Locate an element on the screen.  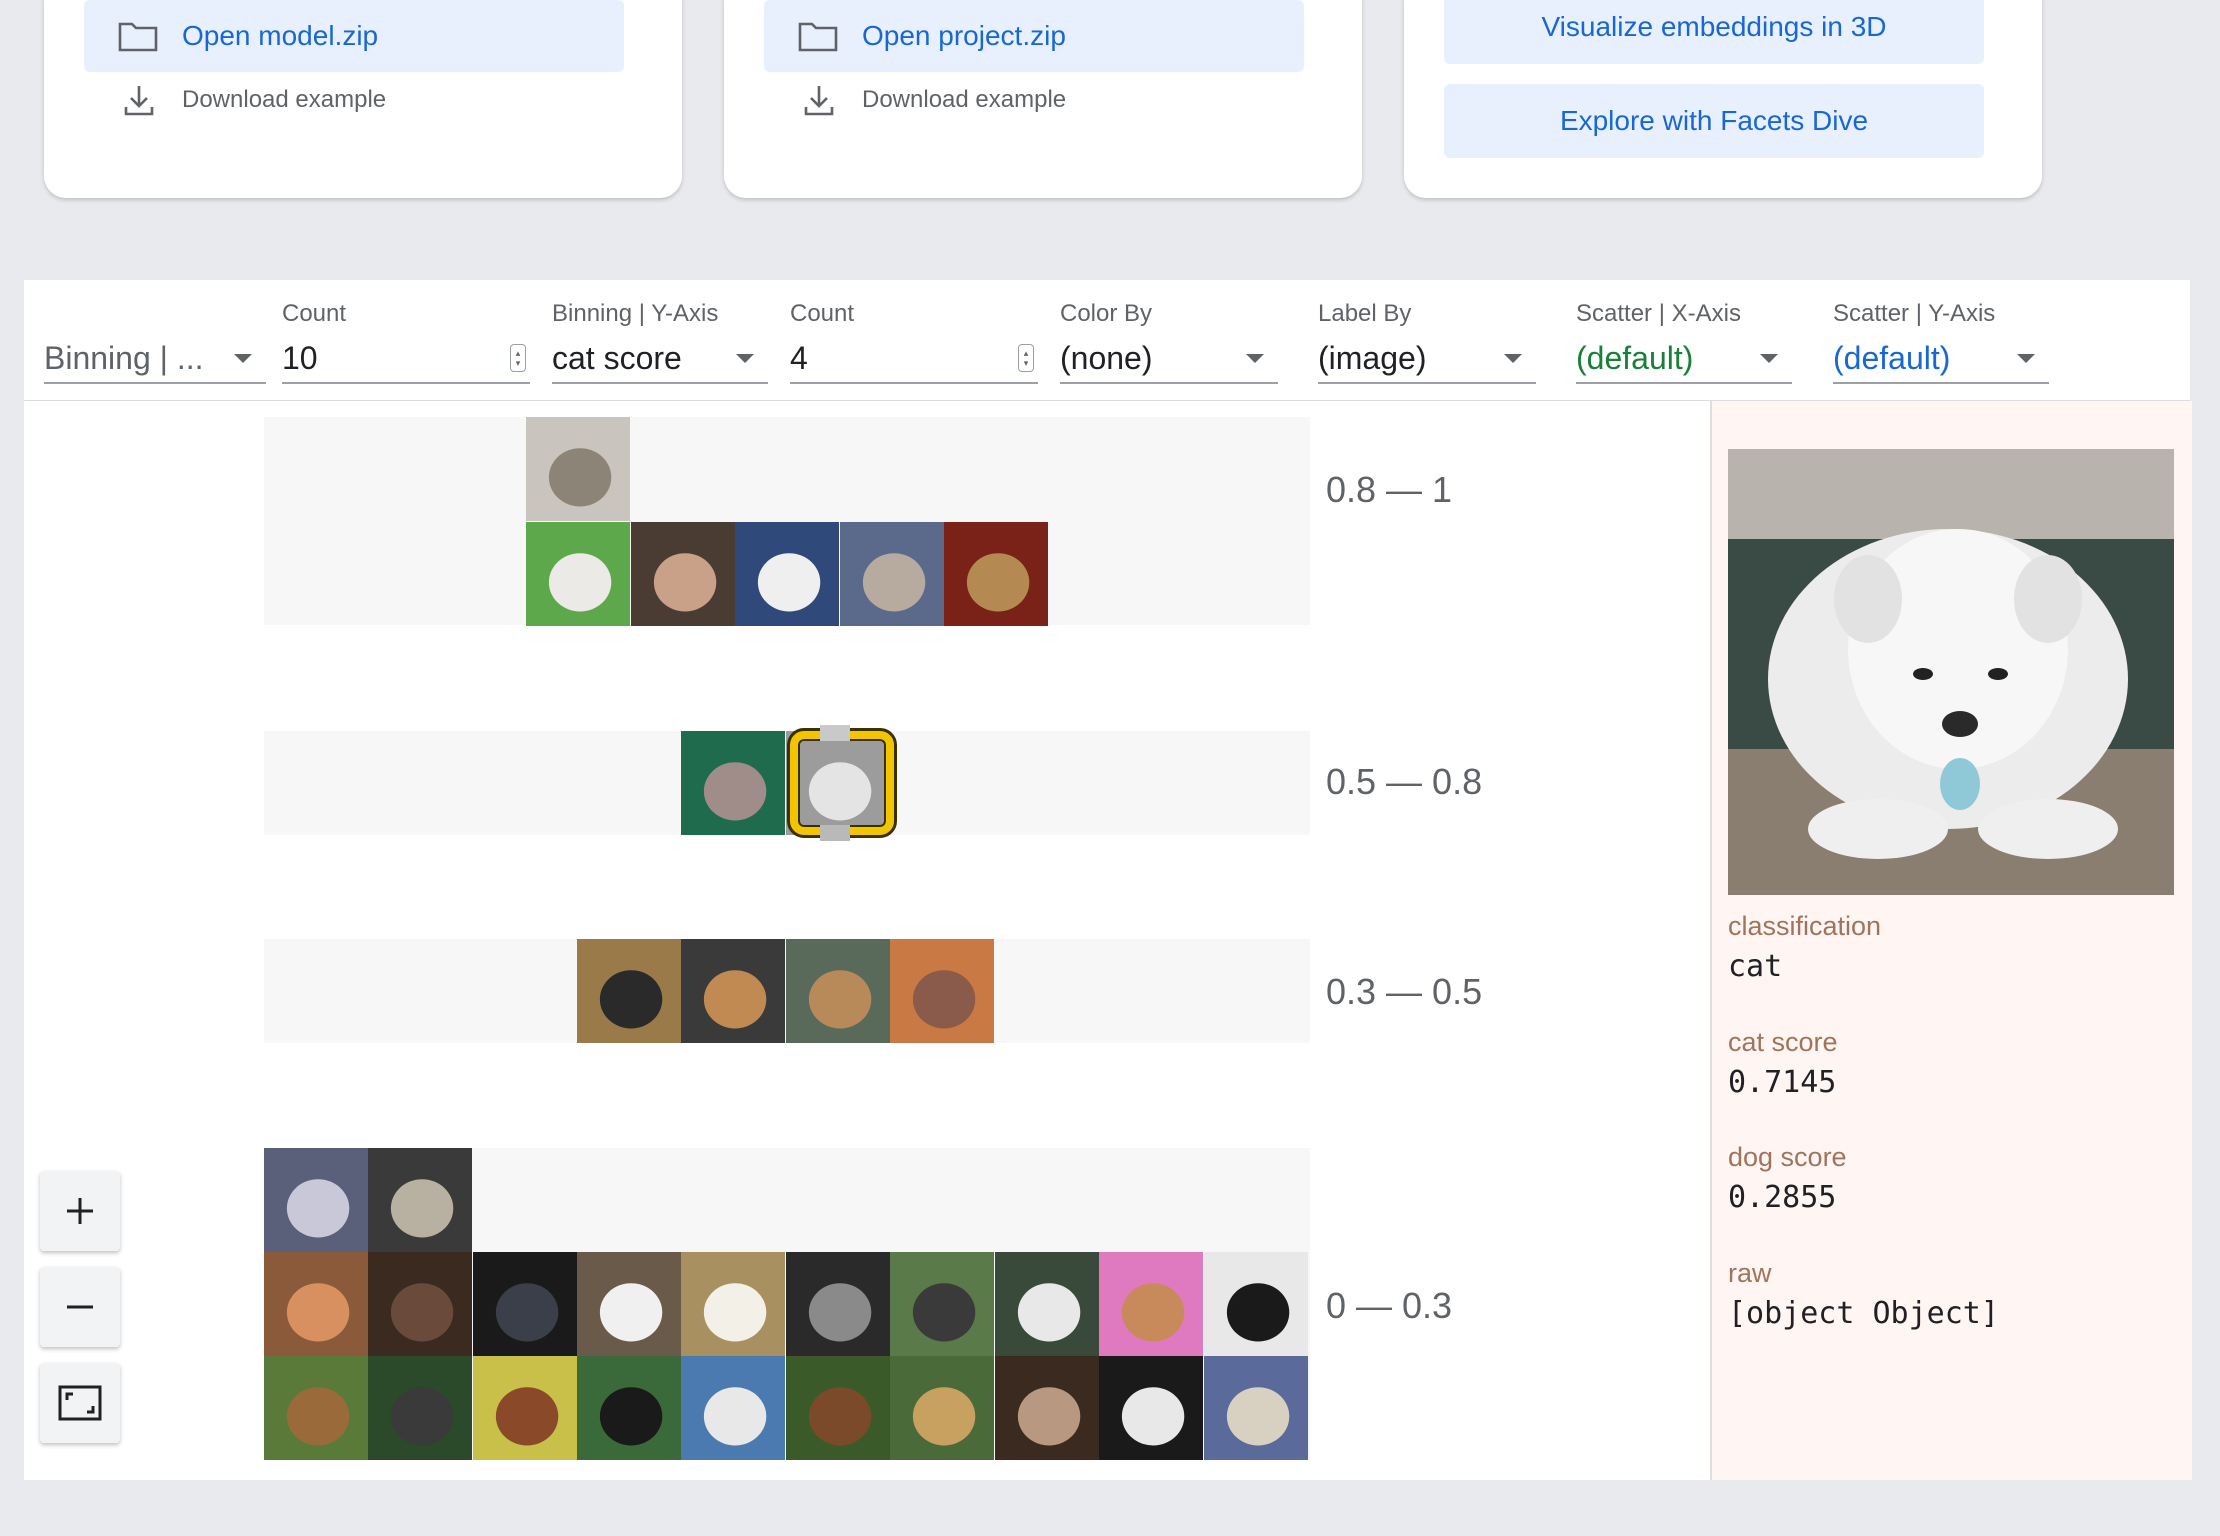
open-model-label: Open model.zip is located at coordinates (280, 35).